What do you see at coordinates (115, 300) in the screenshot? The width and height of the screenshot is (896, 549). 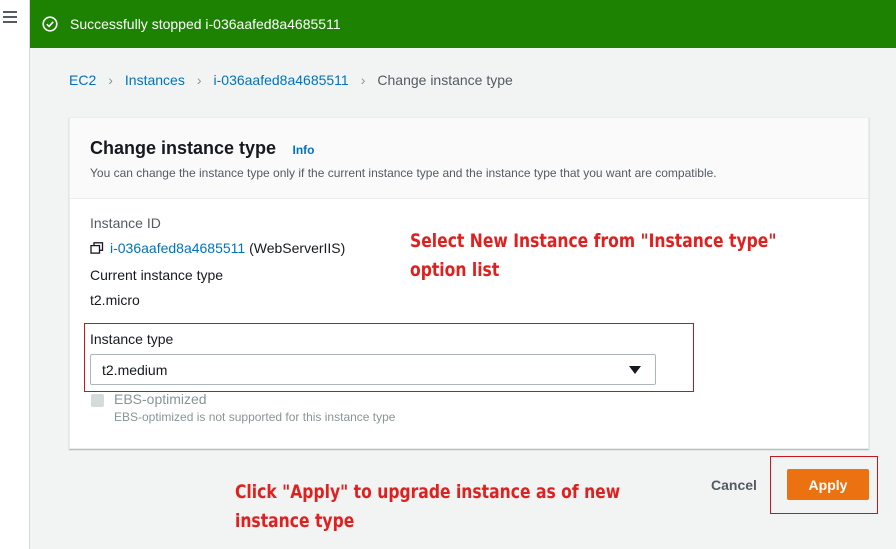 I see `current-type-value: t2.micro` at bounding box center [115, 300].